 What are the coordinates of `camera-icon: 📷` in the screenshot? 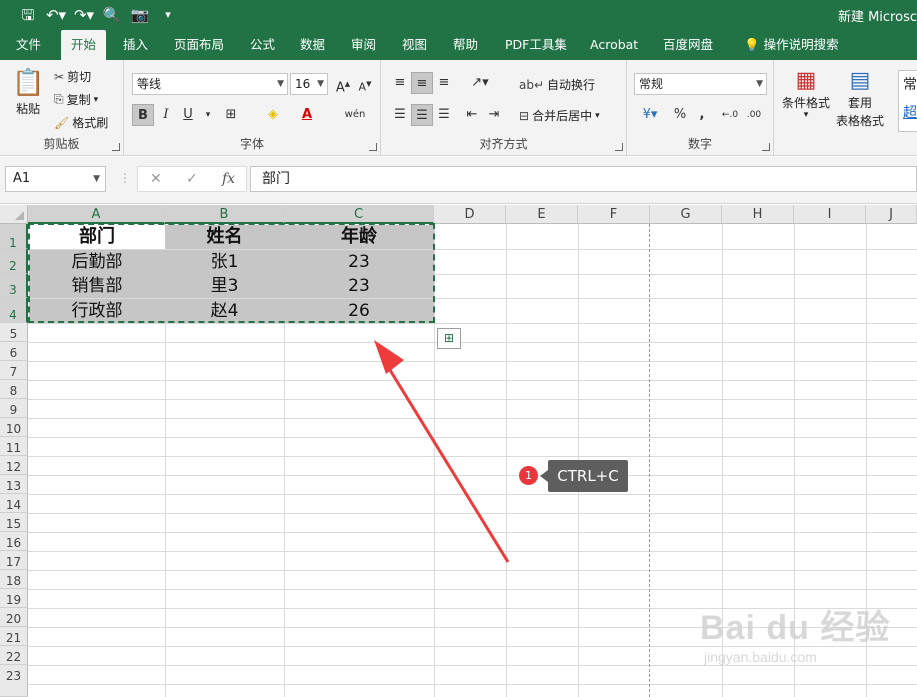 It's located at (140, 15).